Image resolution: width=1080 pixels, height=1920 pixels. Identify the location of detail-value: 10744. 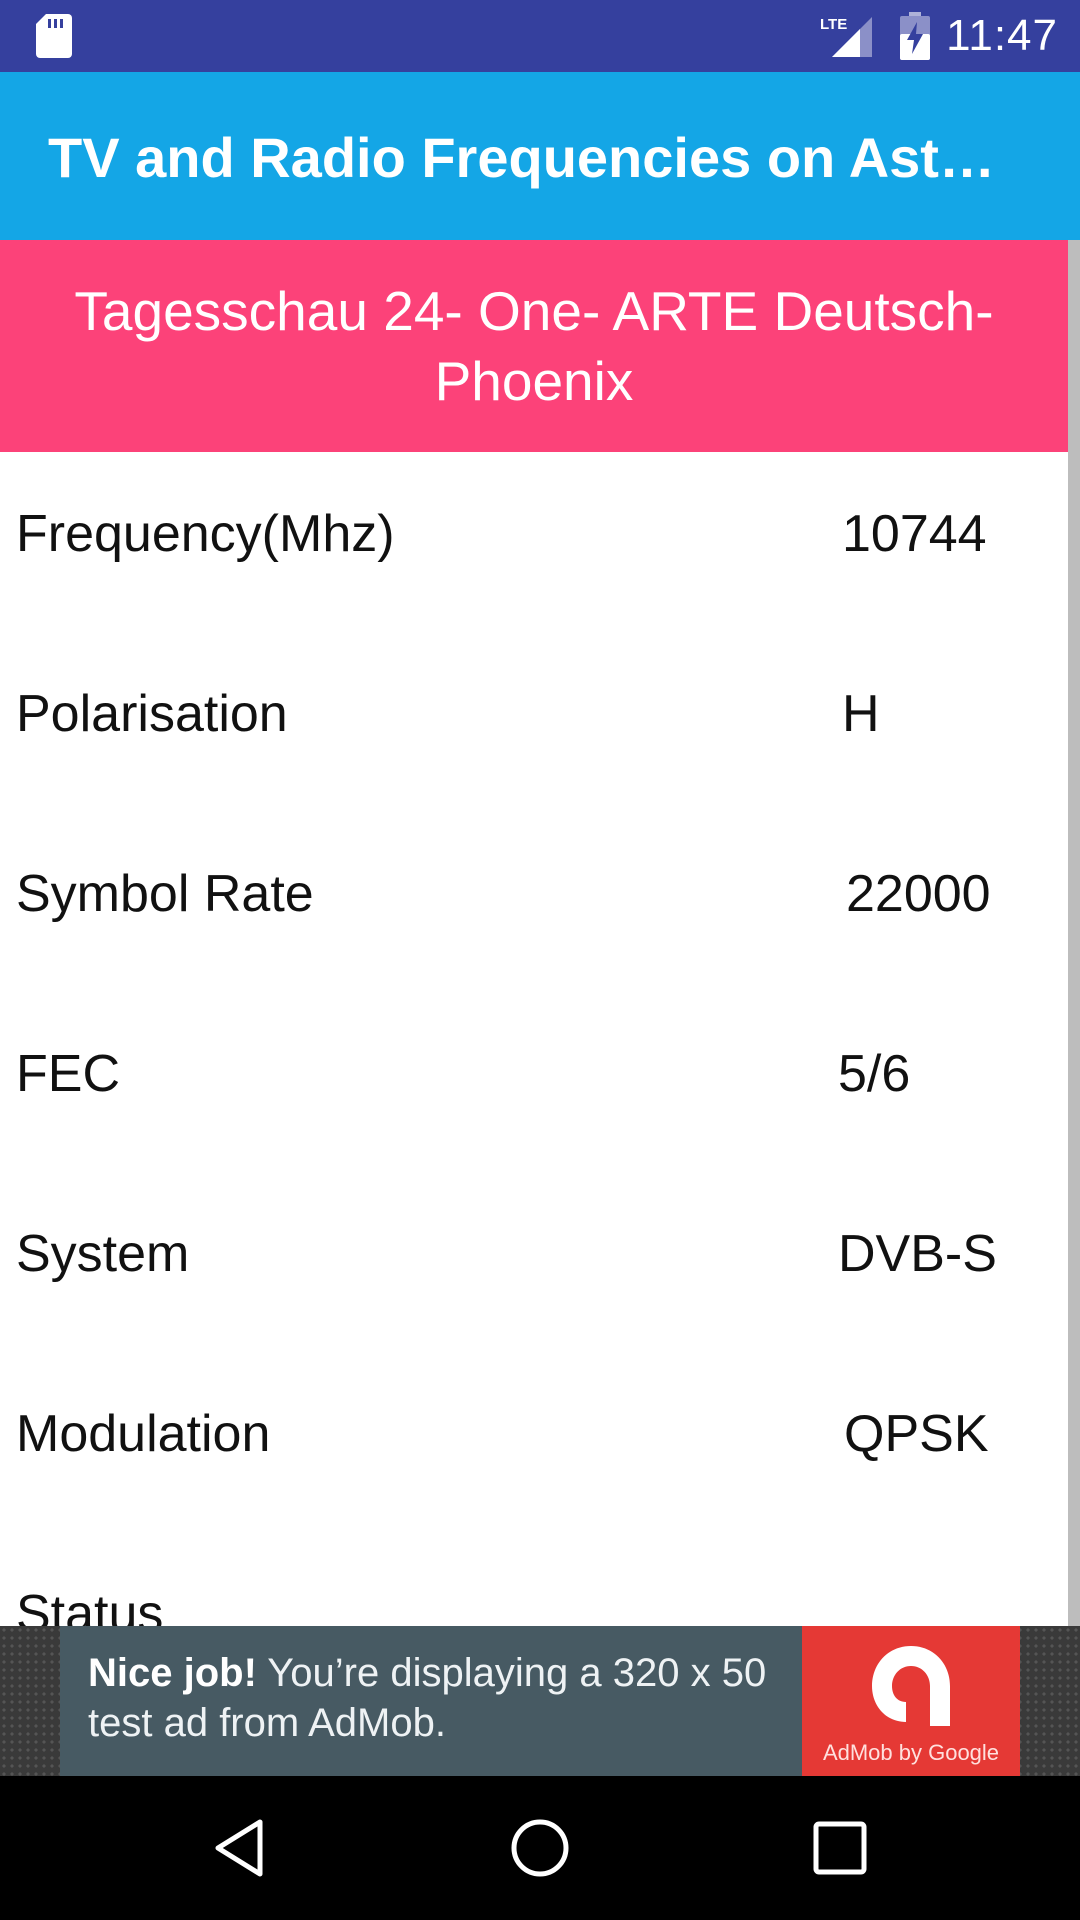
(914, 534).